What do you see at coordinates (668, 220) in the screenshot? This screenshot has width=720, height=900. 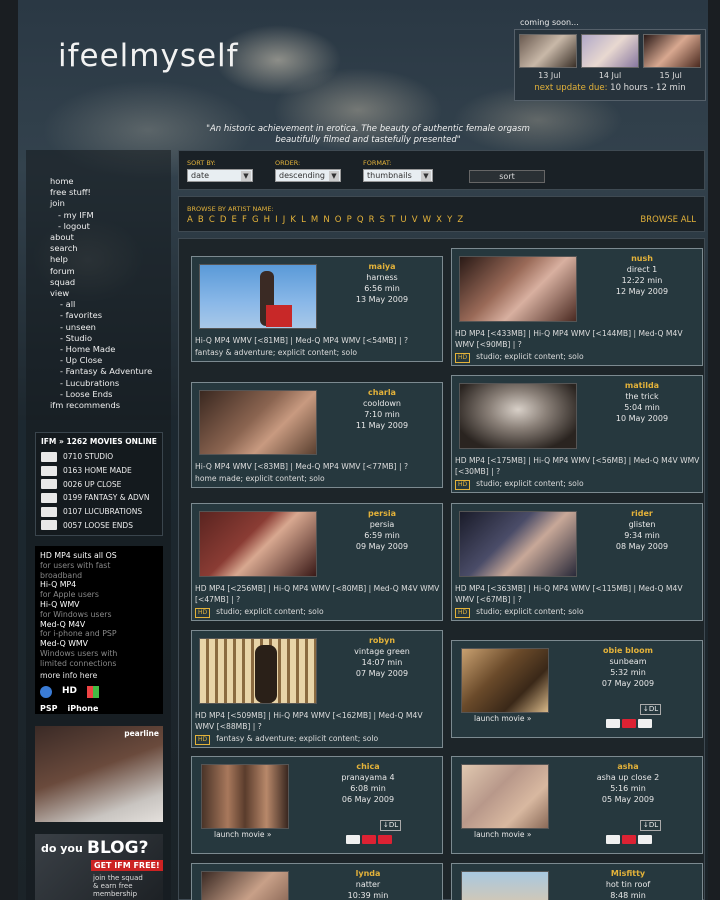 I see `browse-all-link: BROWSE ALL` at bounding box center [668, 220].